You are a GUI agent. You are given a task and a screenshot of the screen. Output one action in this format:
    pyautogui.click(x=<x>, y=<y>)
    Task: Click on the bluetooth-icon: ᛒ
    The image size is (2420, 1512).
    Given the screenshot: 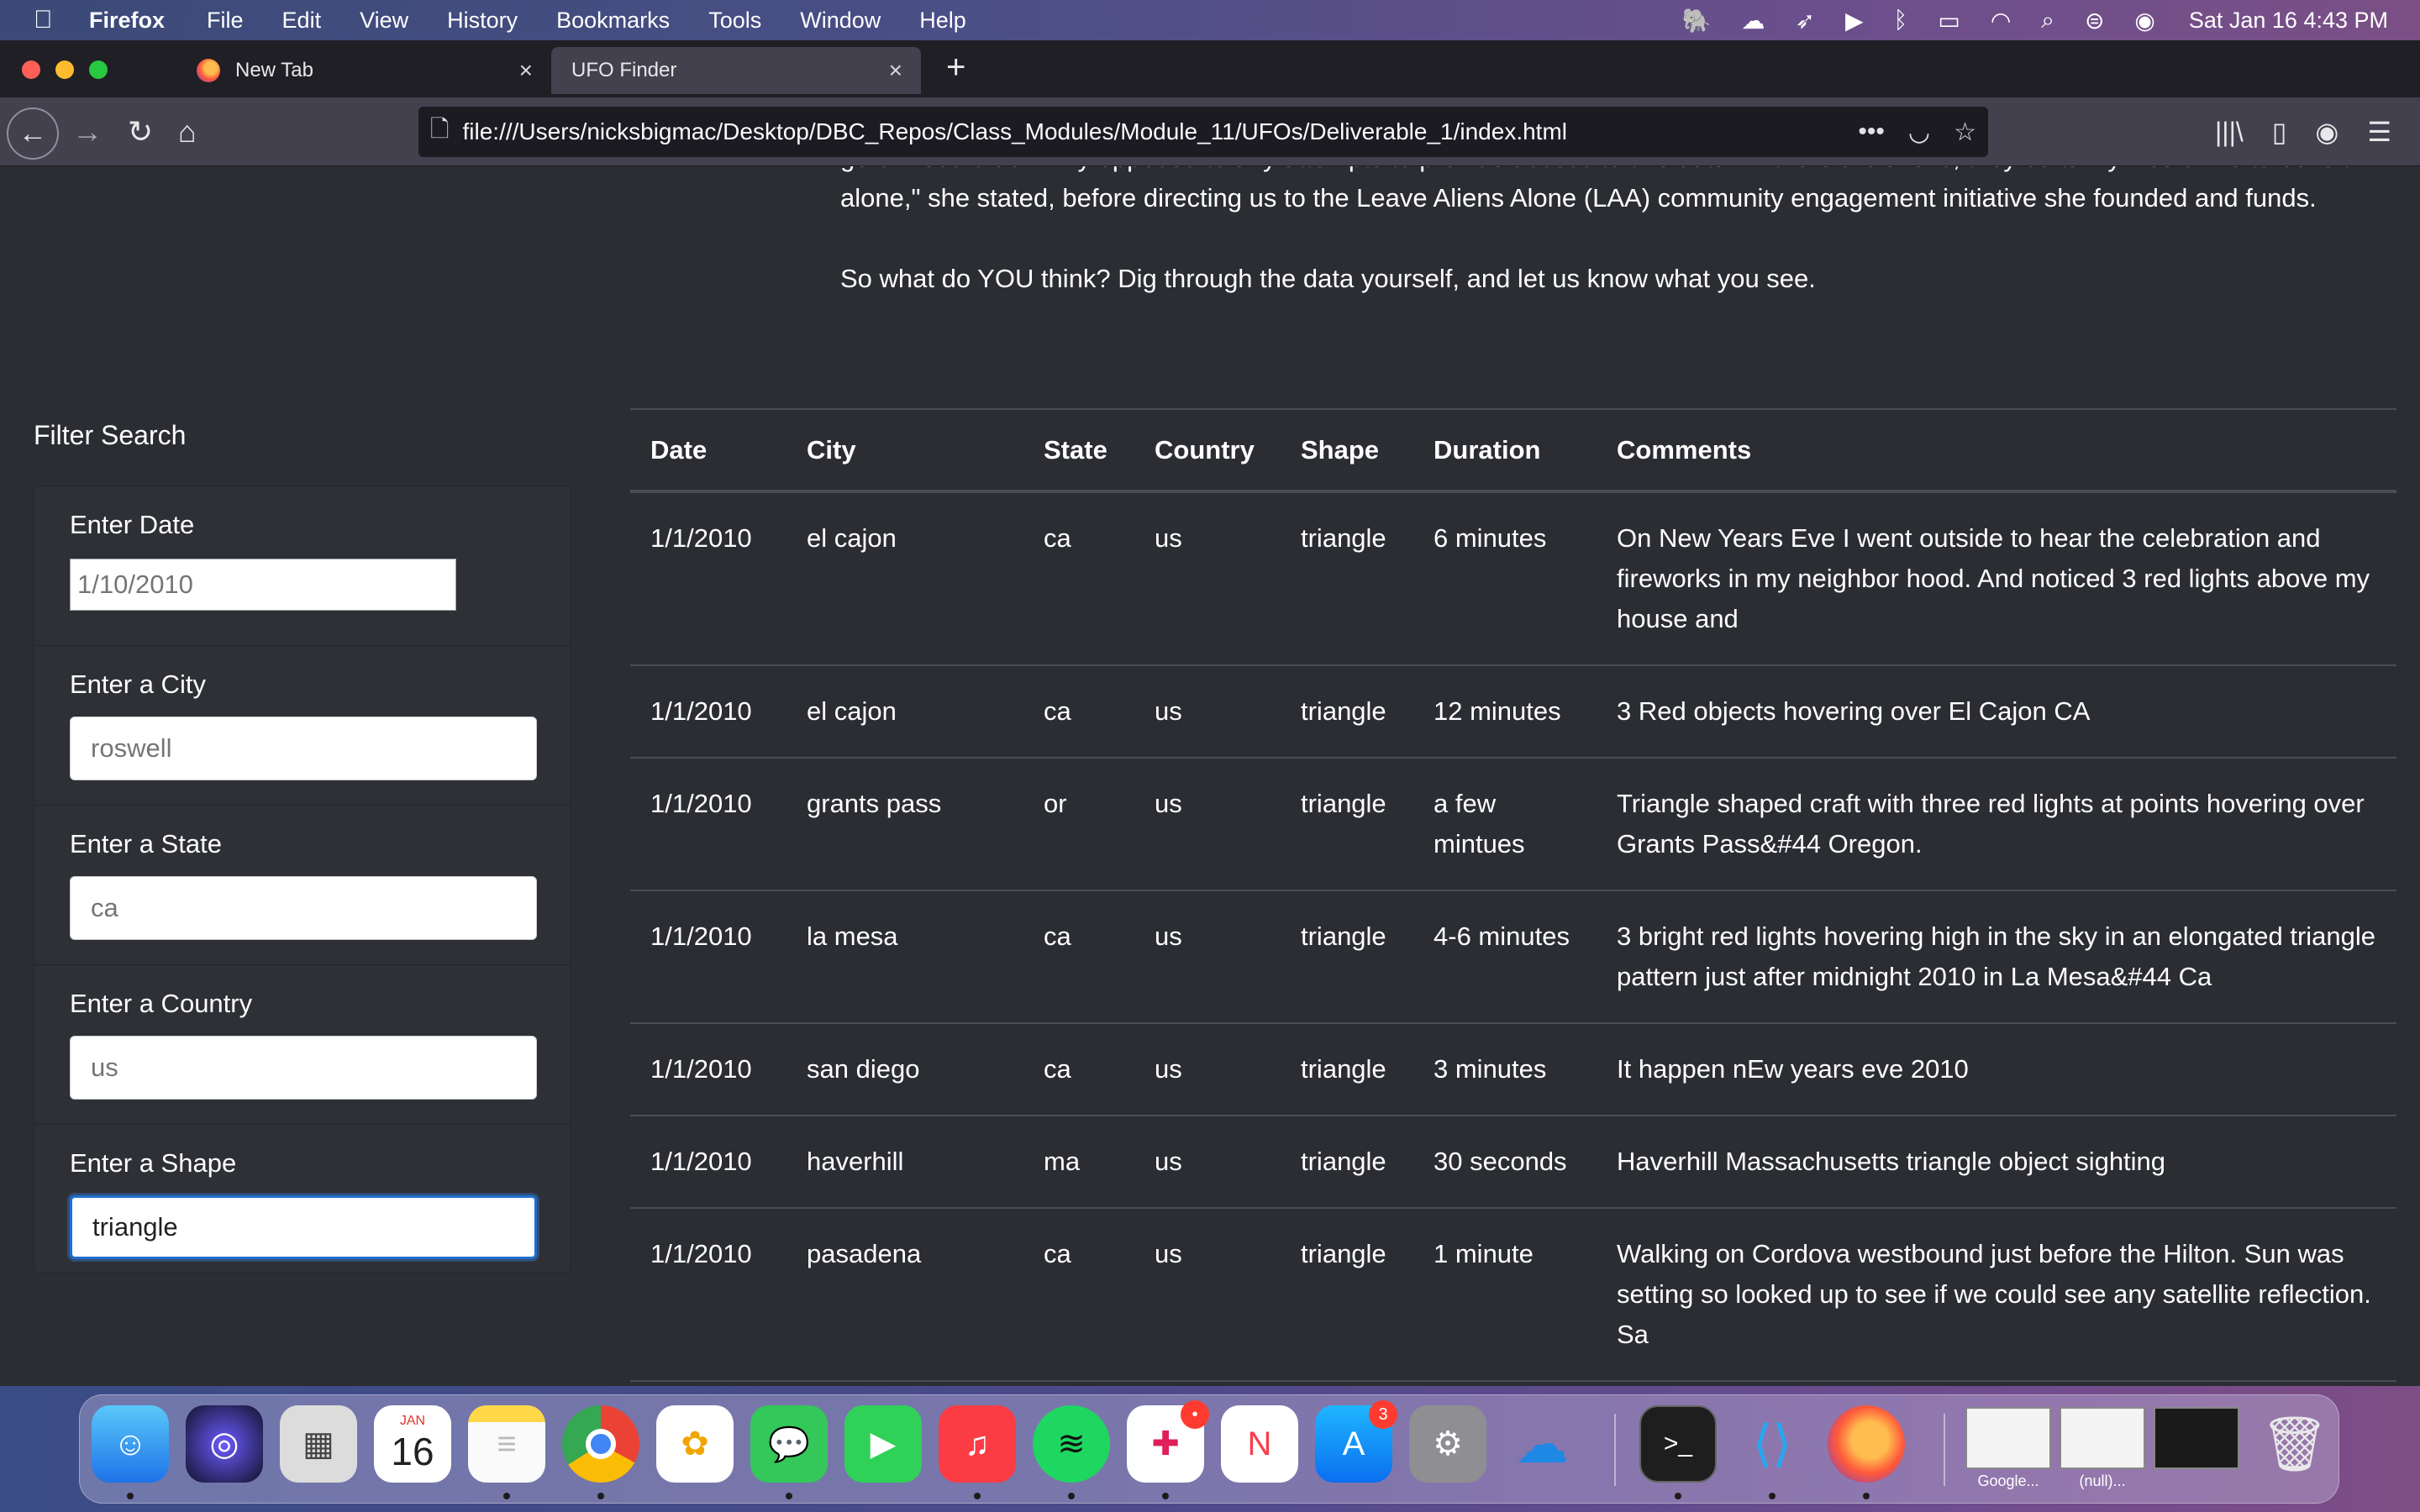 What is the action you would take?
    pyautogui.click(x=1901, y=20)
    